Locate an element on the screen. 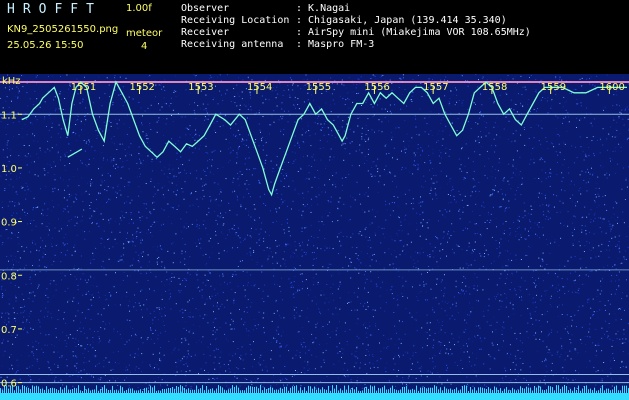 The image size is (629, 400). location-value: : Chigasaki, Japan (139.414 35.340) is located at coordinates (401, 20).